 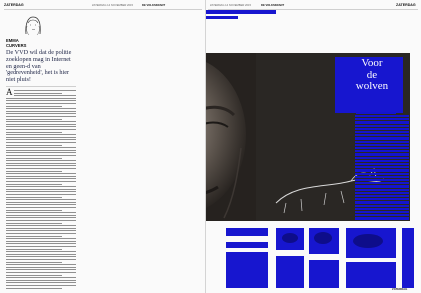 What do you see at coordinates (41, 86) in the screenshot?
I see `headline-rule` at bounding box center [41, 86].